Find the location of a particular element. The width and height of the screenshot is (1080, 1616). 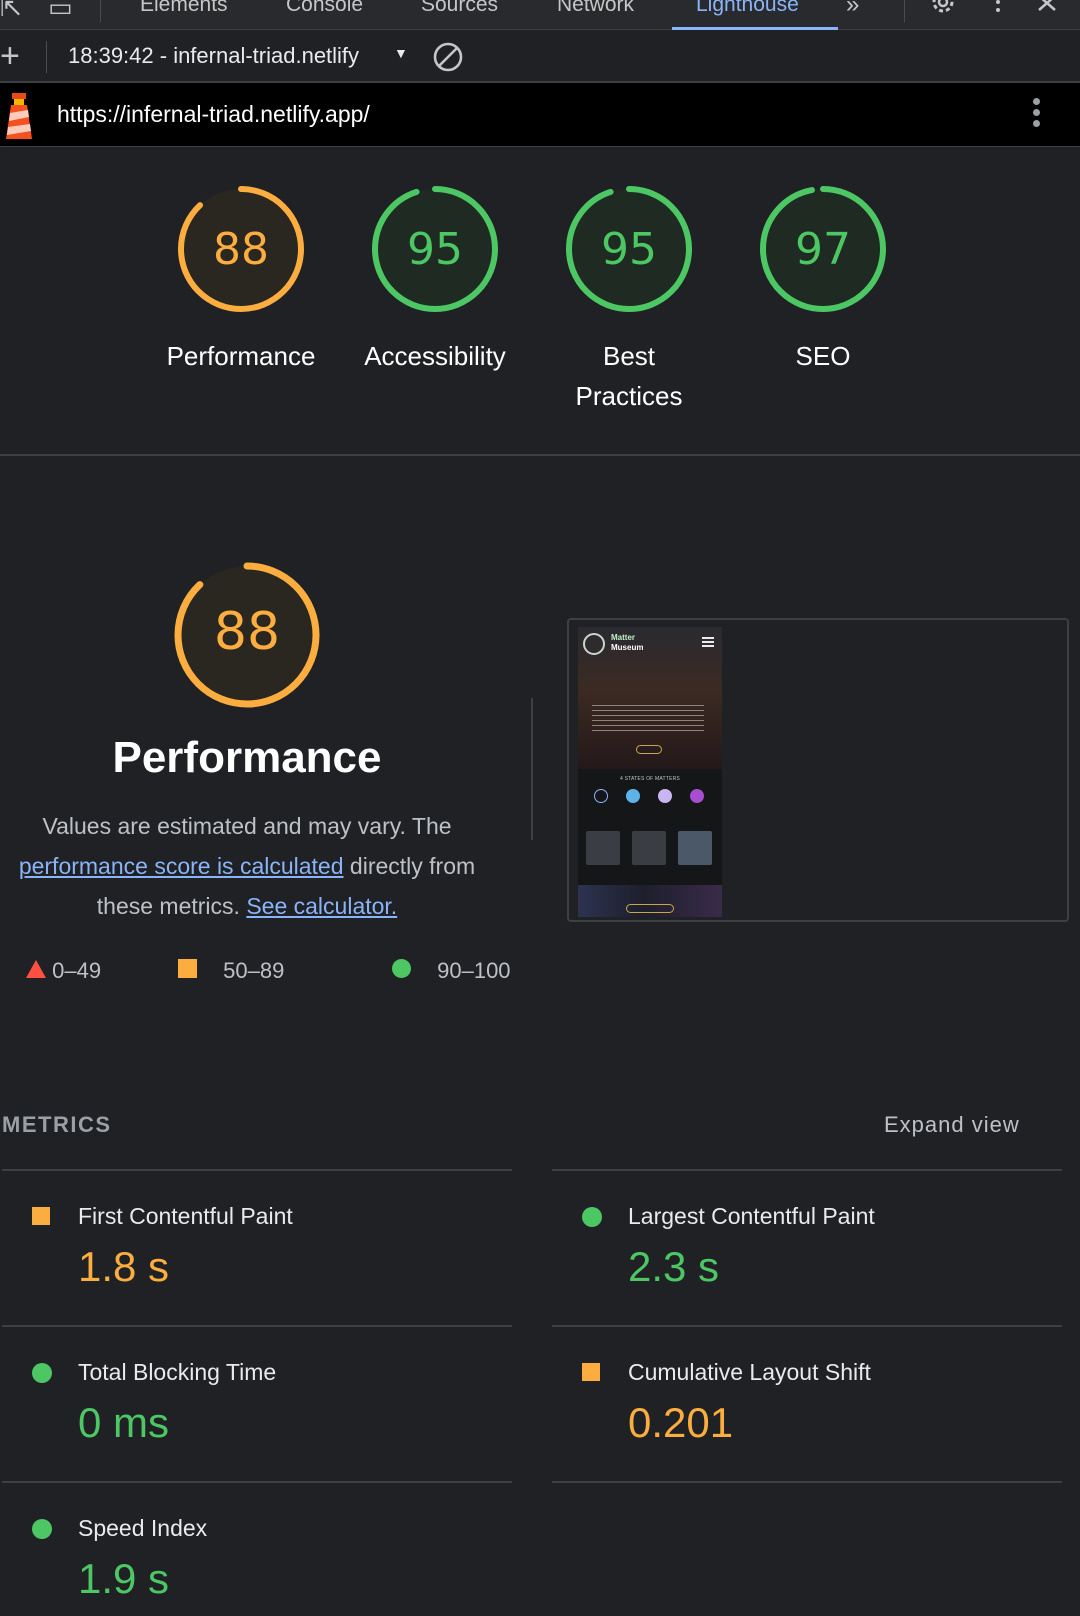

legend-average-label: 50–89 is located at coordinates (254, 970).